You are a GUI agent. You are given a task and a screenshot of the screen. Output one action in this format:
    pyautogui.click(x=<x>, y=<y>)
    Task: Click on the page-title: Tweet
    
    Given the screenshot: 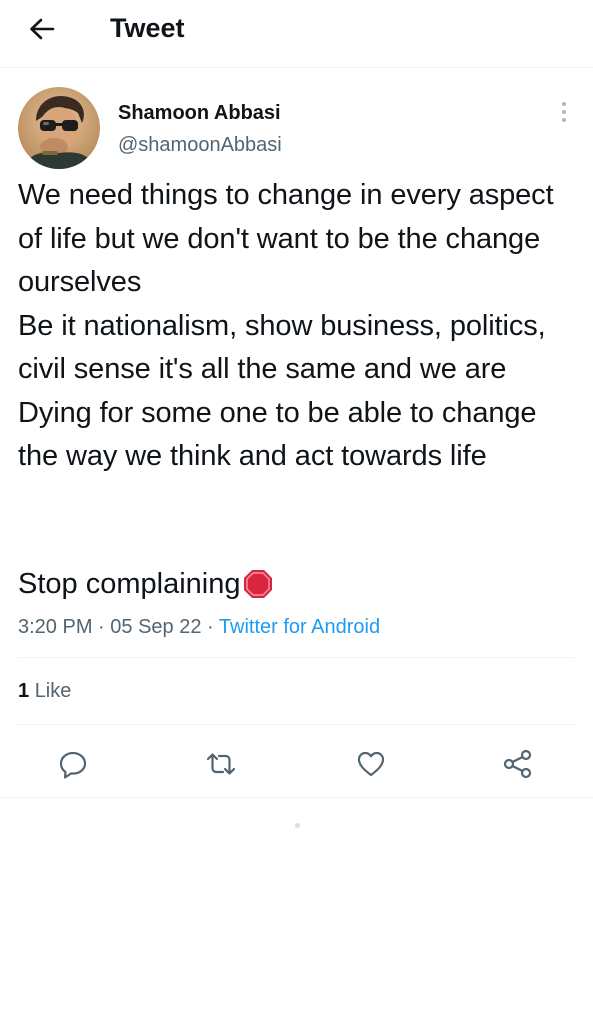 What is the action you would take?
    pyautogui.click(x=147, y=28)
    